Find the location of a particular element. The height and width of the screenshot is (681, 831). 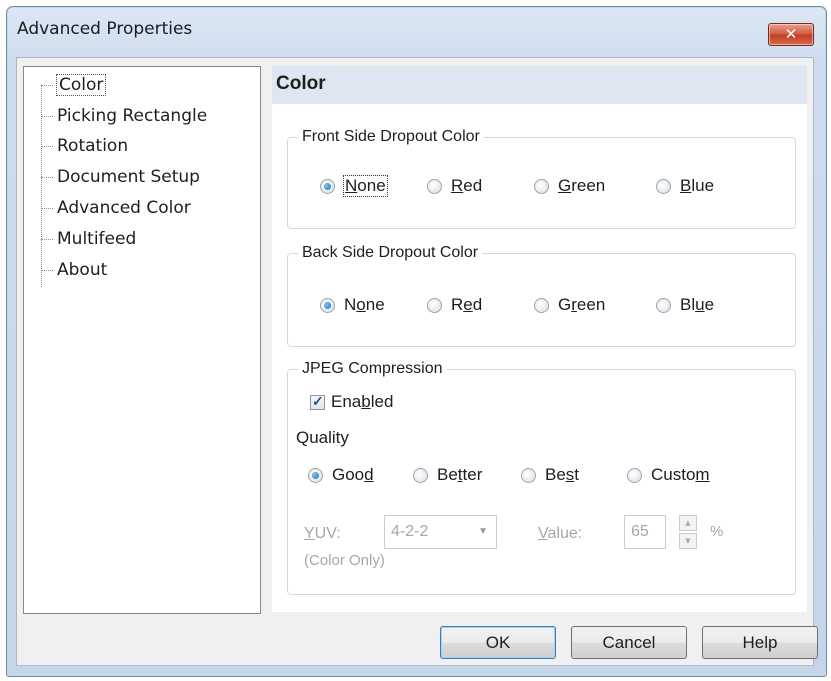

cancel-button: Cancel is located at coordinates (629, 642).